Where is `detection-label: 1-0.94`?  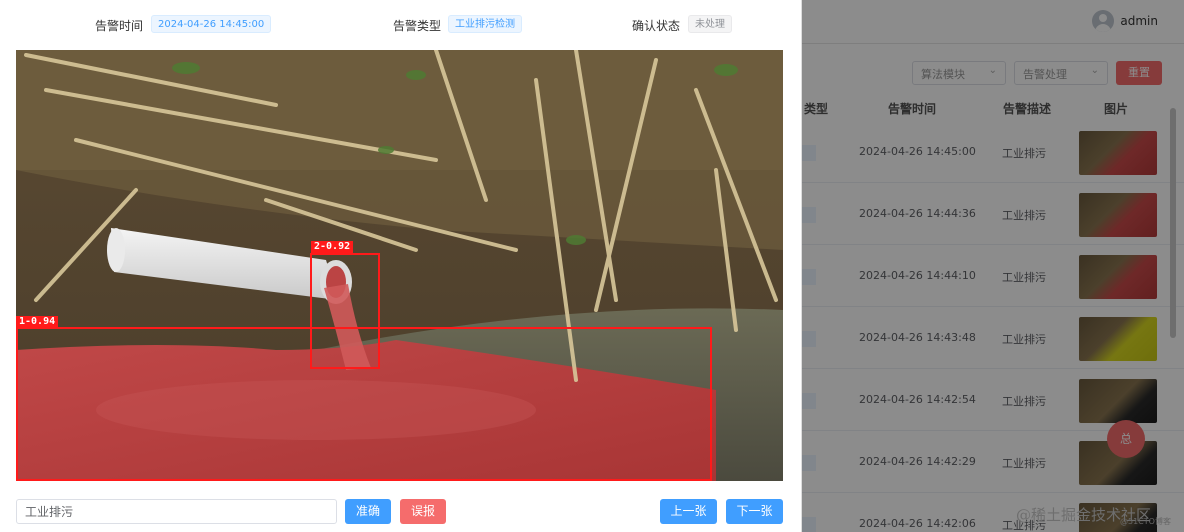
detection-label: 1-0.94 is located at coordinates (37, 322).